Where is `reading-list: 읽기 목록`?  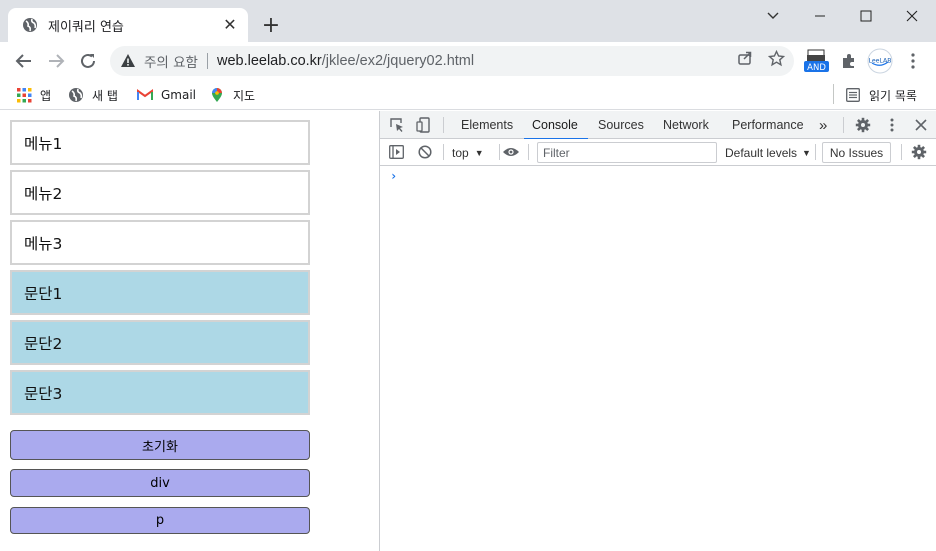
reading-list: 읽기 목록 is located at coordinates (881, 95).